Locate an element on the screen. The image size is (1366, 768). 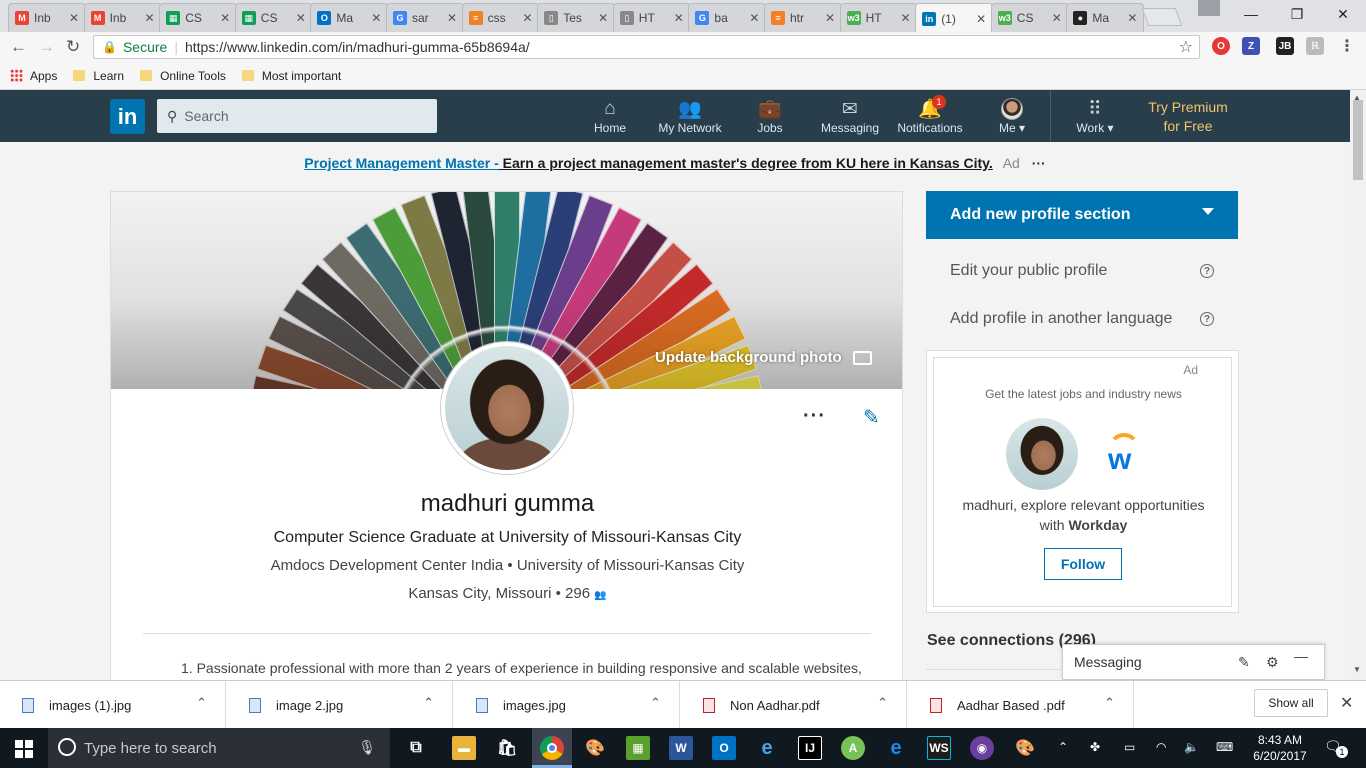
app-icon: ◉ is located at coordinates (982, 748).